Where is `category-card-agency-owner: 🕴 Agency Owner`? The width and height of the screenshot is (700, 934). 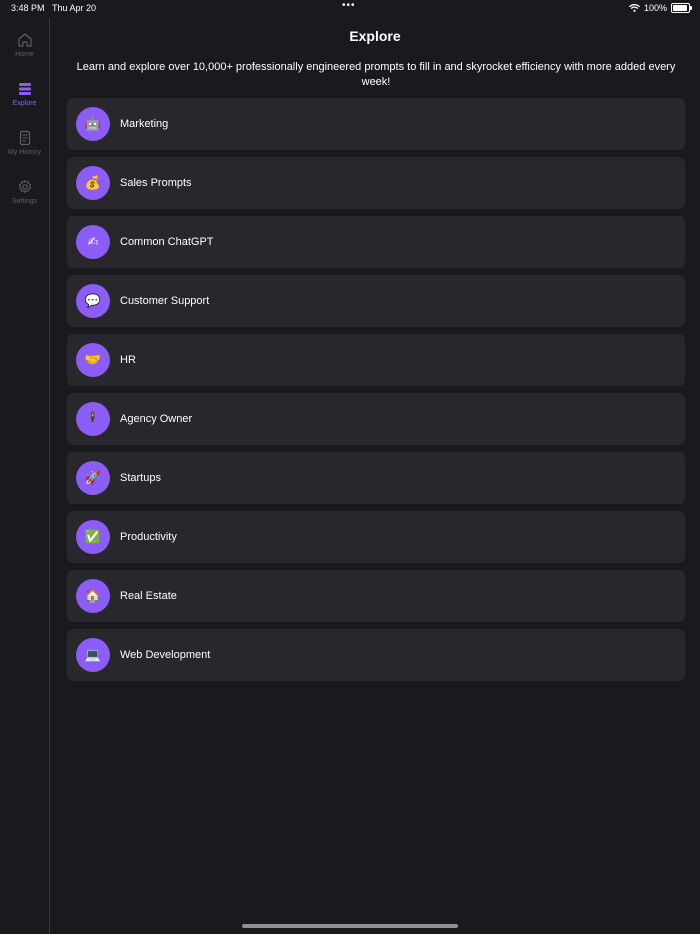 category-card-agency-owner: 🕴 Agency Owner is located at coordinates (376, 419).